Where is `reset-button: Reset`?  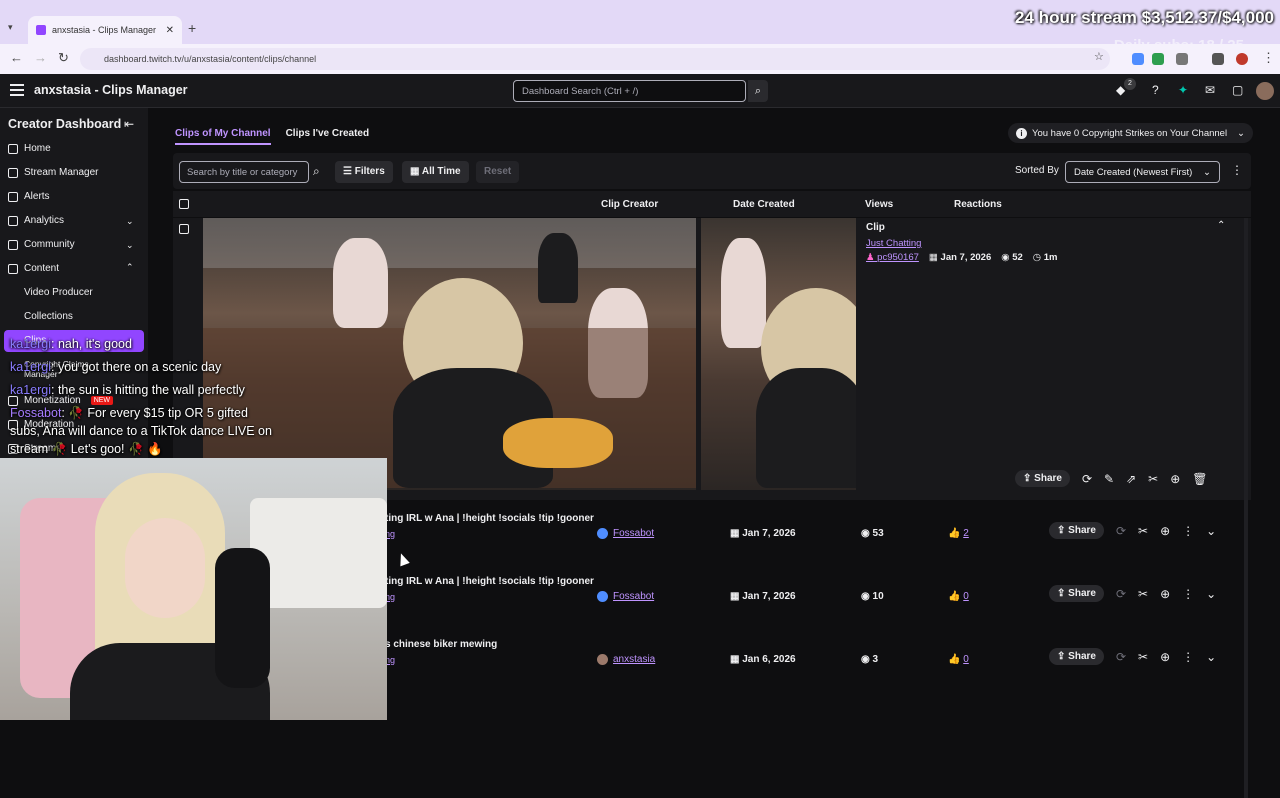
reset-button: Reset is located at coordinates (498, 172).